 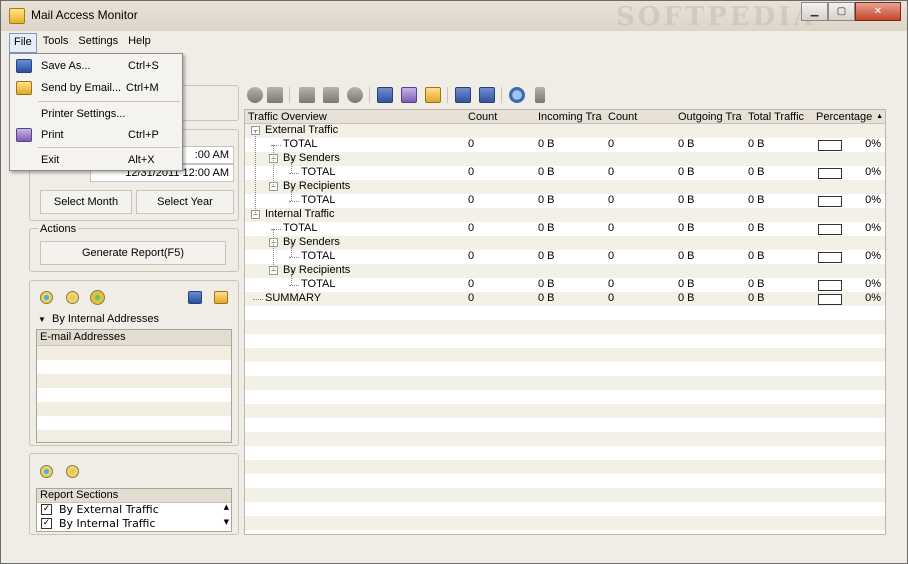 What do you see at coordinates (226, 507) in the screenshot?
I see `scroll-up-icon: ▲` at bounding box center [226, 507].